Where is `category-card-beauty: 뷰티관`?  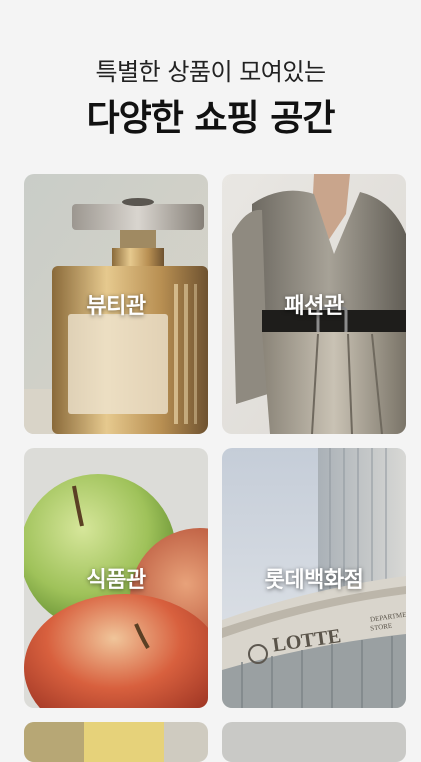
category-card-beauty: 뷰티관 is located at coordinates (116, 304).